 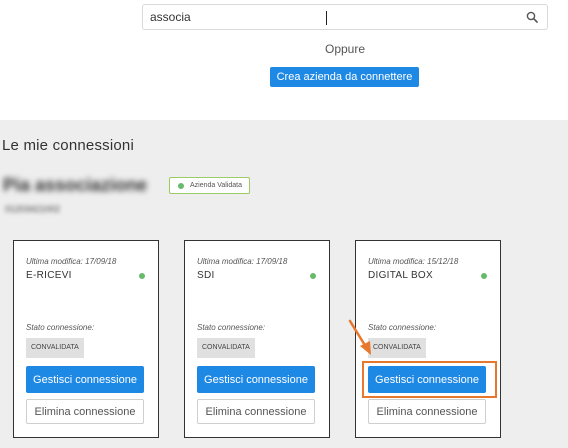 What do you see at coordinates (344, 77) in the screenshot?
I see `create-company-button: Crea azienda da connettere` at bounding box center [344, 77].